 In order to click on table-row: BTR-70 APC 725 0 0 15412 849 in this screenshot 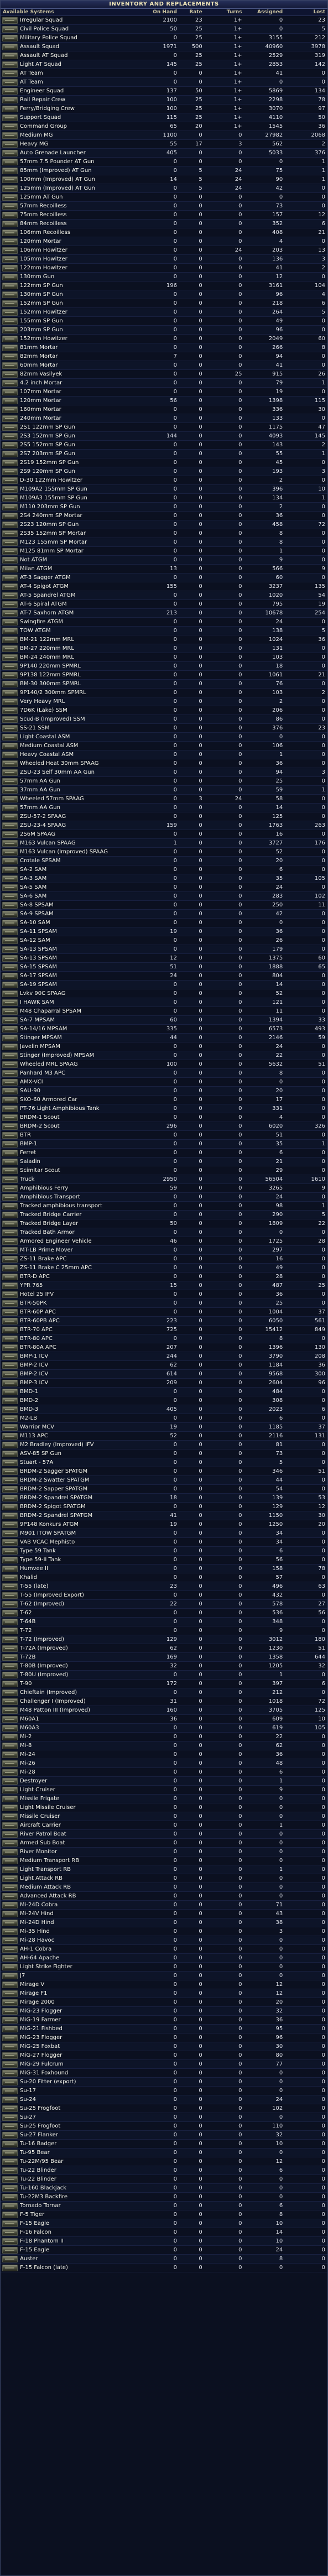, I will do `click(164, 1330)`.